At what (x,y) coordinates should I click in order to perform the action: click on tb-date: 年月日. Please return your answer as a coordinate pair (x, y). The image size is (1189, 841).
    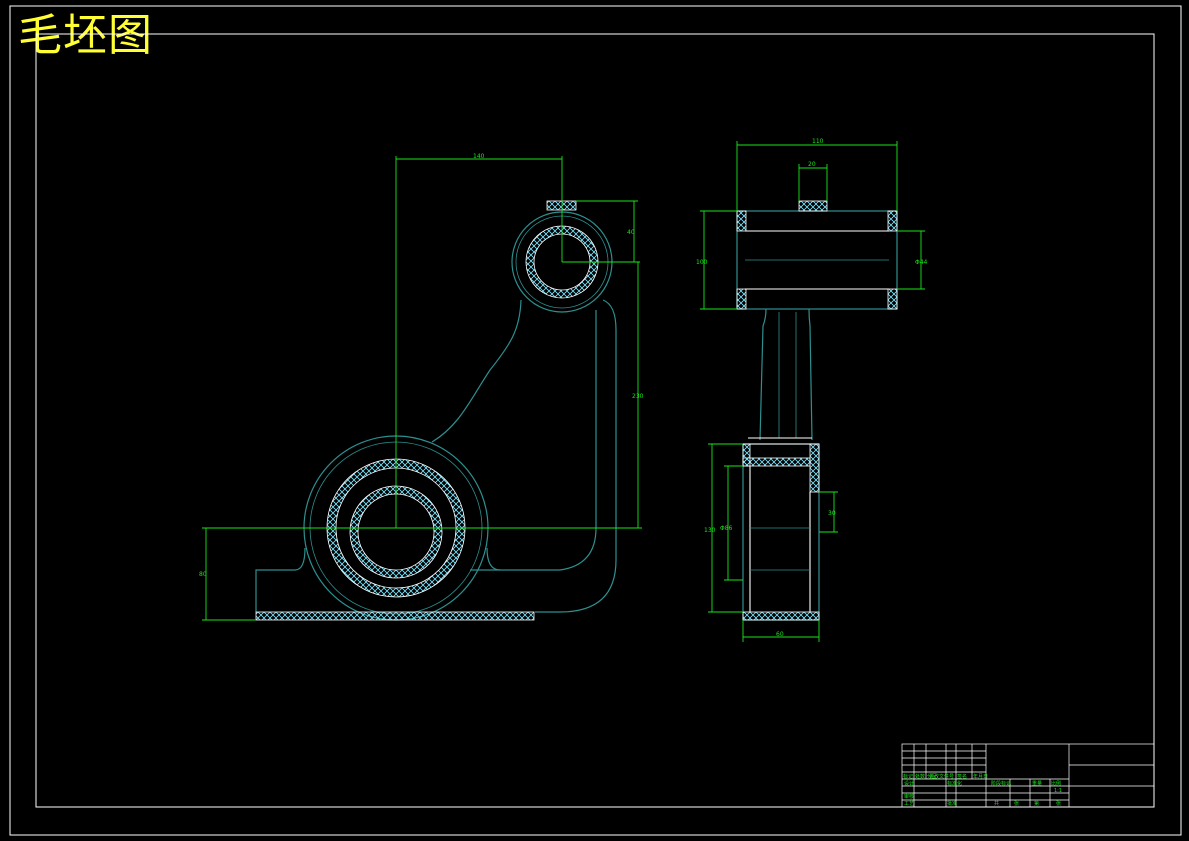
    Looking at the image, I should click on (980, 776).